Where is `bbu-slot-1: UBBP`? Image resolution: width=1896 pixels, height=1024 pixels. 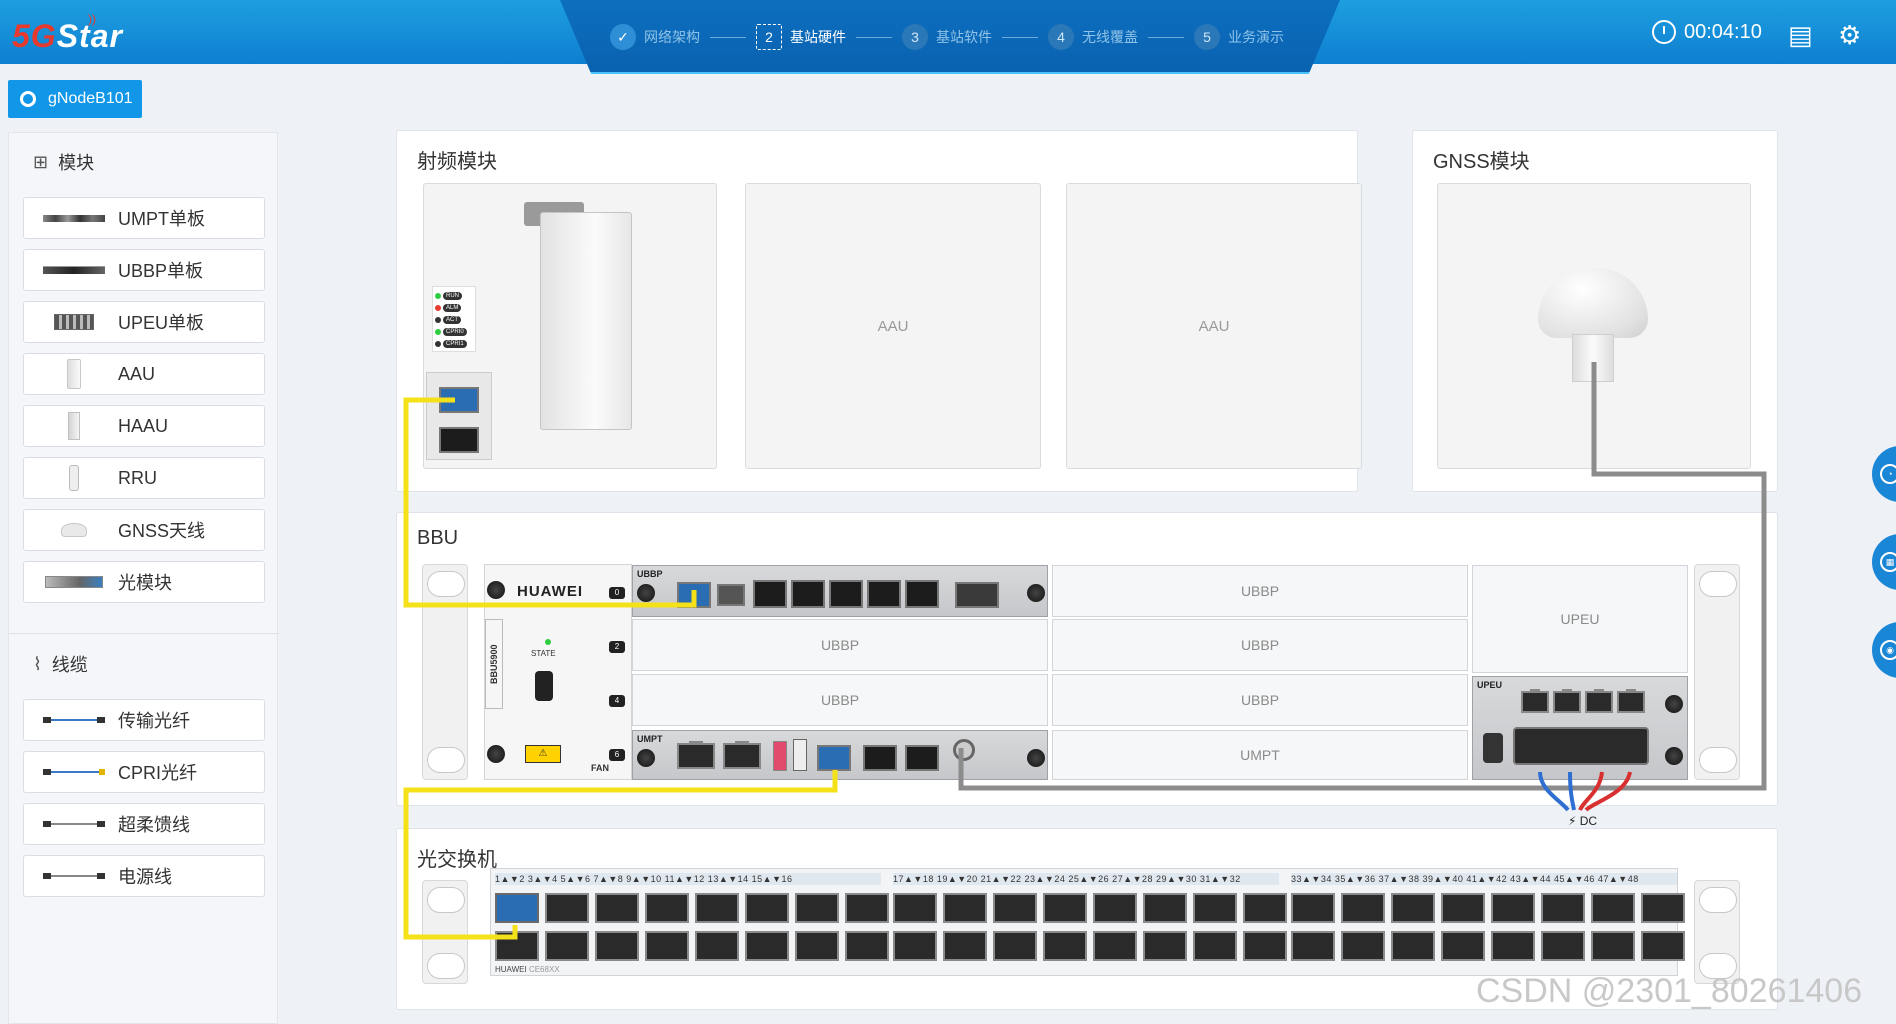
bbu-slot-1: UBBP is located at coordinates (1260, 591).